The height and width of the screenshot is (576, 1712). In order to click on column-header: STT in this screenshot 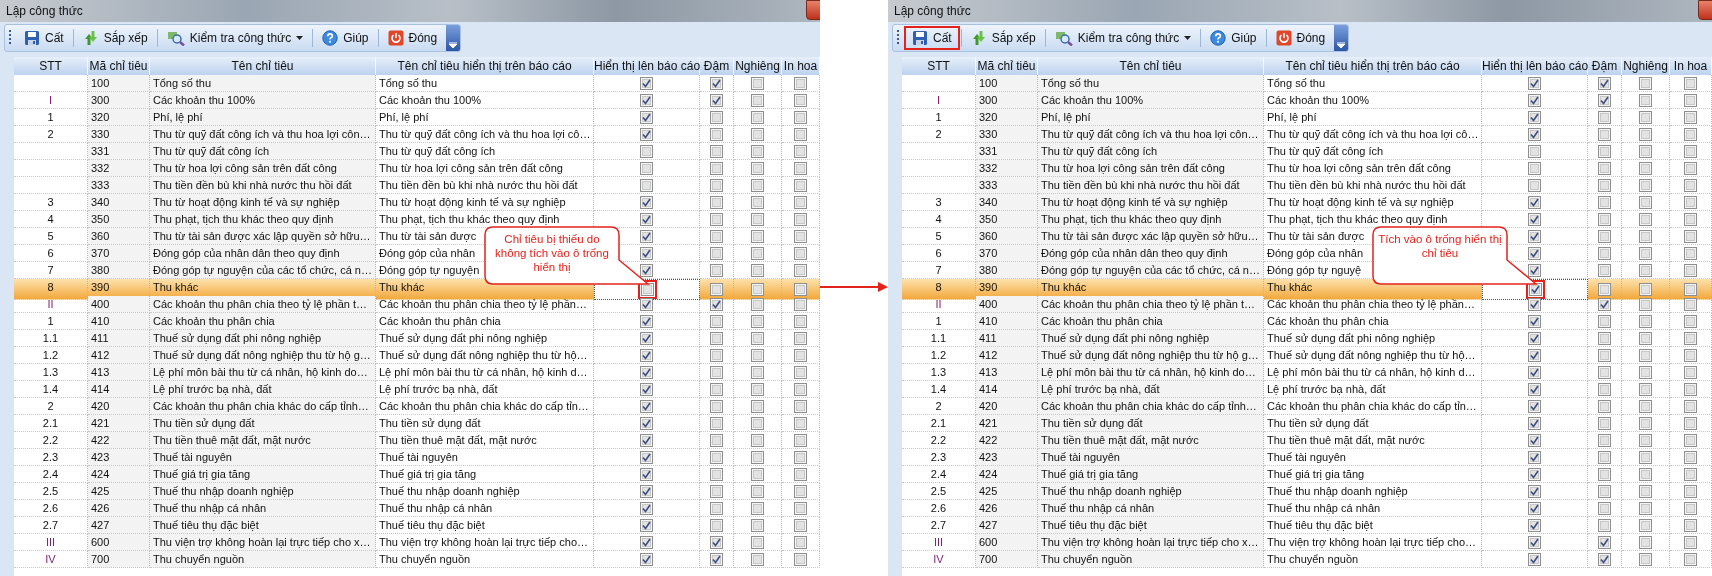, I will do `click(51, 66)`.